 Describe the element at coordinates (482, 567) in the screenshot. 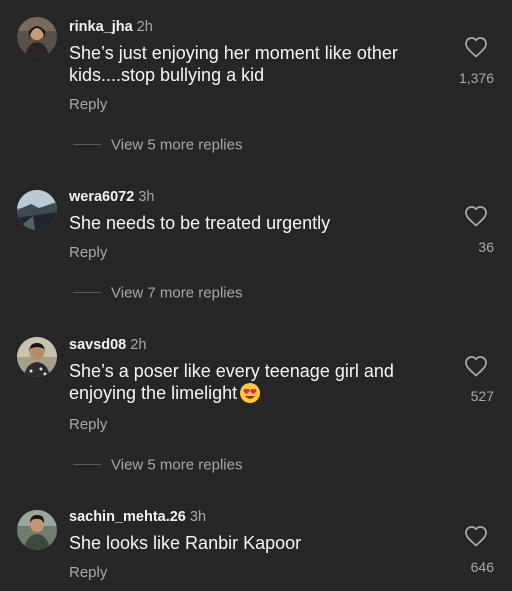

I see `like-count: 646` at that location.